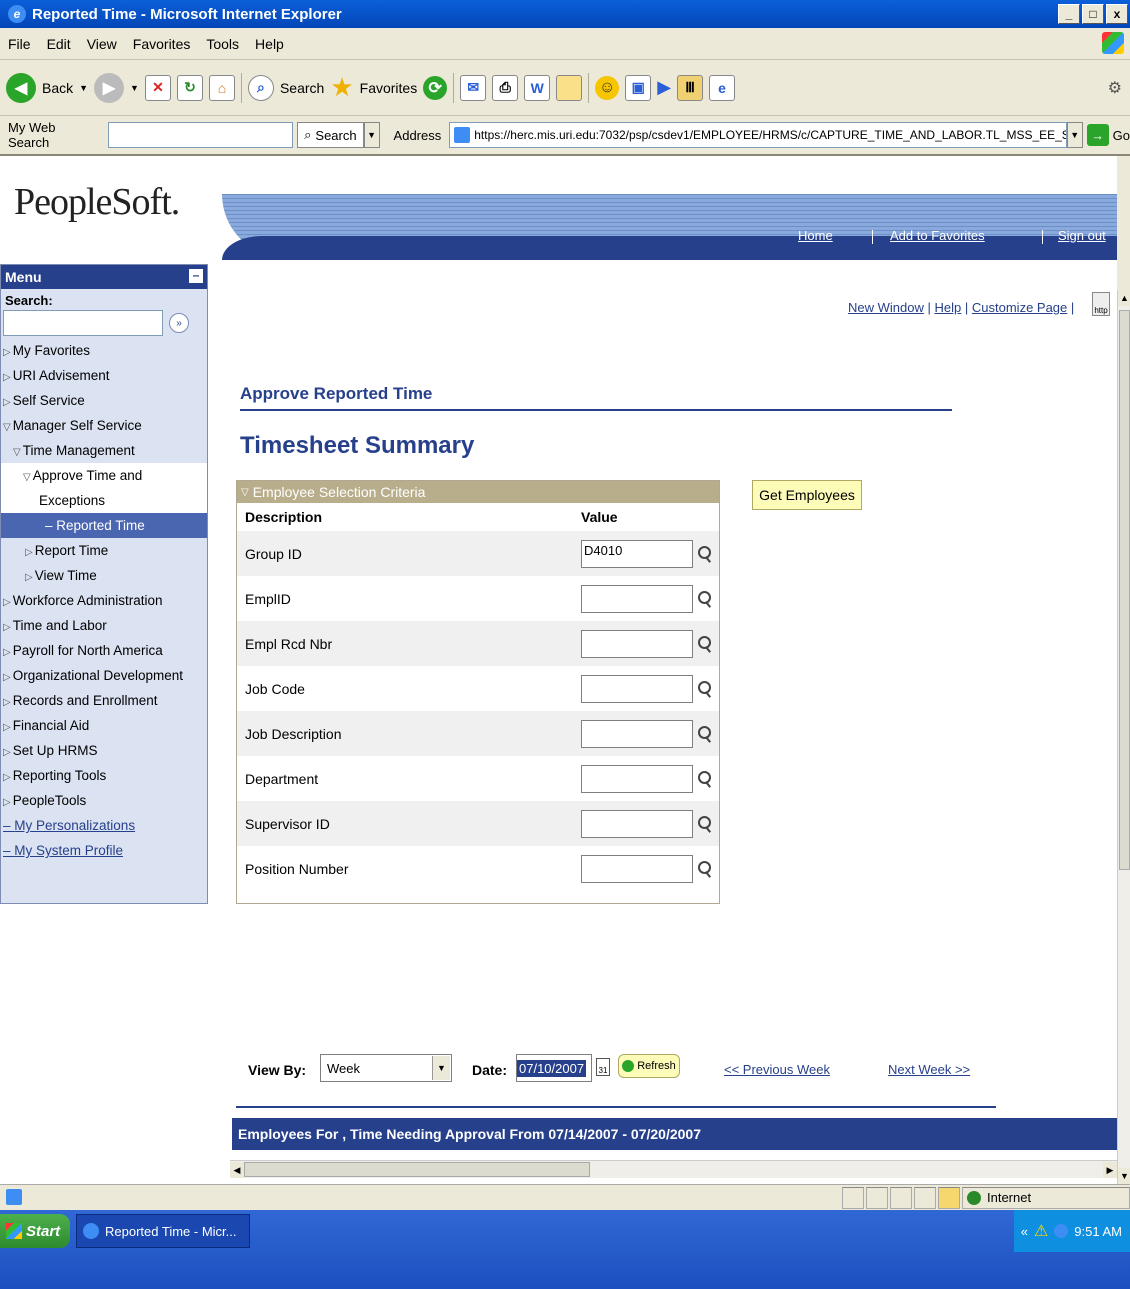 The width and height of the screenshot is (1130, 1289). I want to click on messenger-smiley-icon: ☺, so click(607, 87).